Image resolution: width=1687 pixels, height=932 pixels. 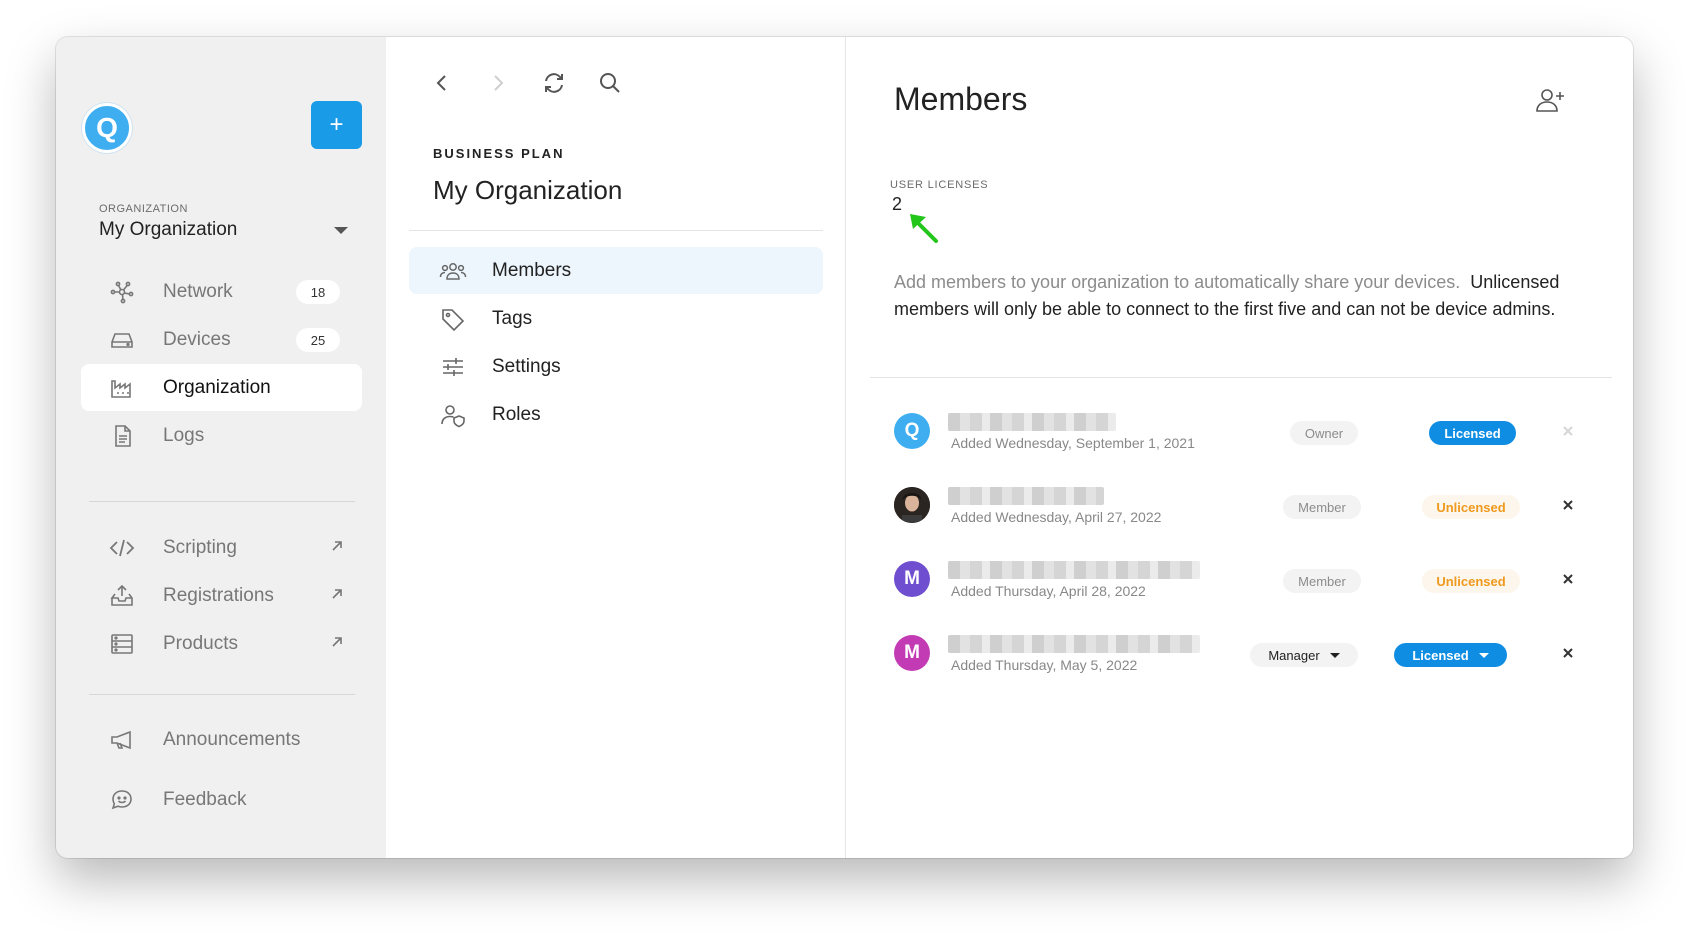 I want to click on add-button: +, so click(x=336, y=125).